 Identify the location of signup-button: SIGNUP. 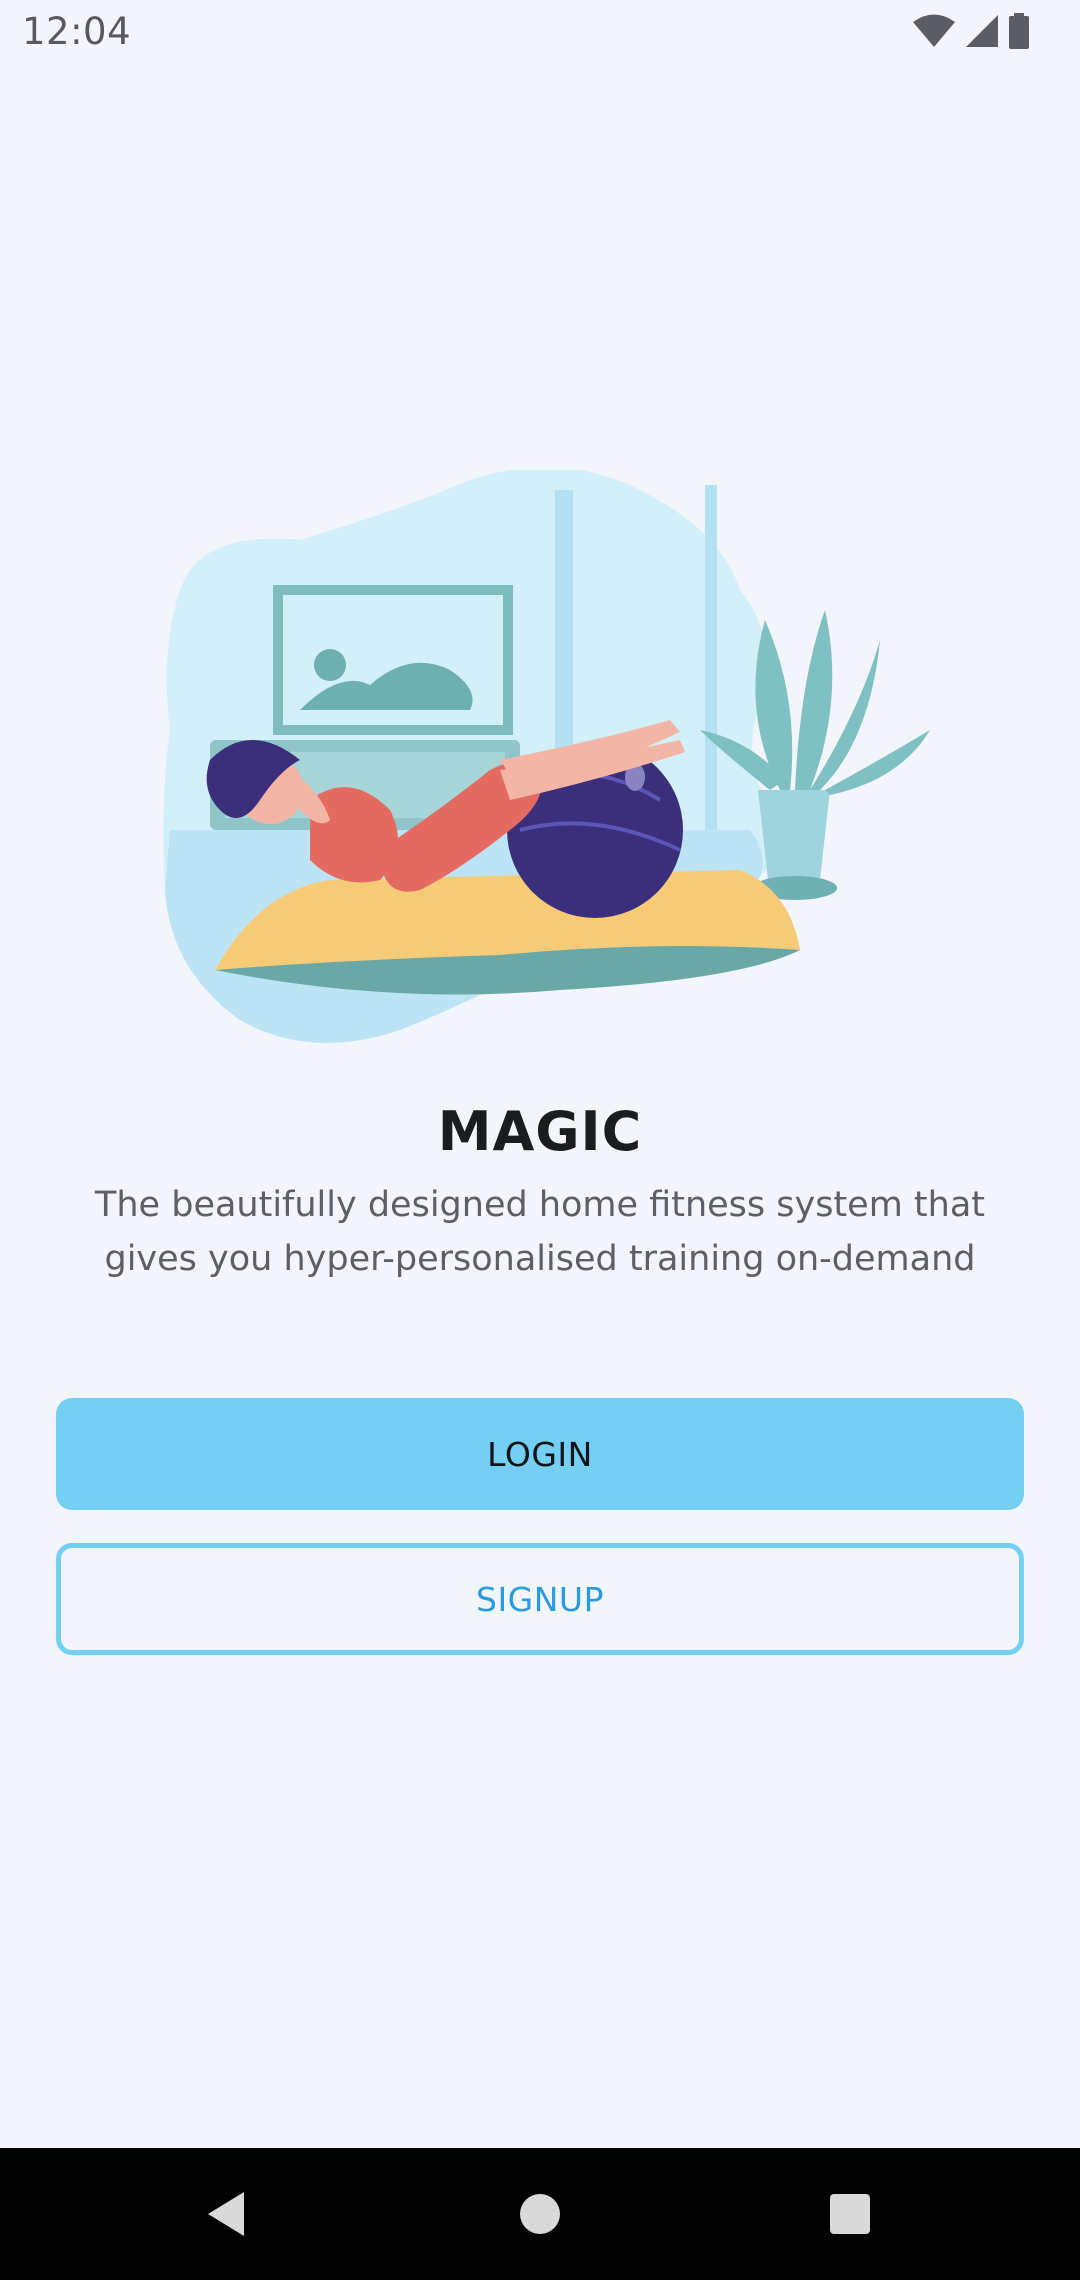
(540, 1599).